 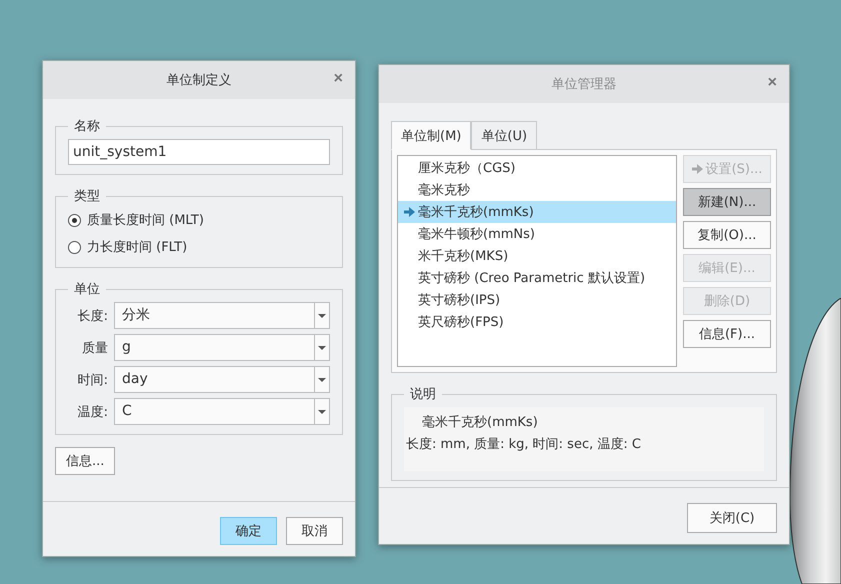 I want to click on unit-dropdown: g, so click(x=222, y=347).